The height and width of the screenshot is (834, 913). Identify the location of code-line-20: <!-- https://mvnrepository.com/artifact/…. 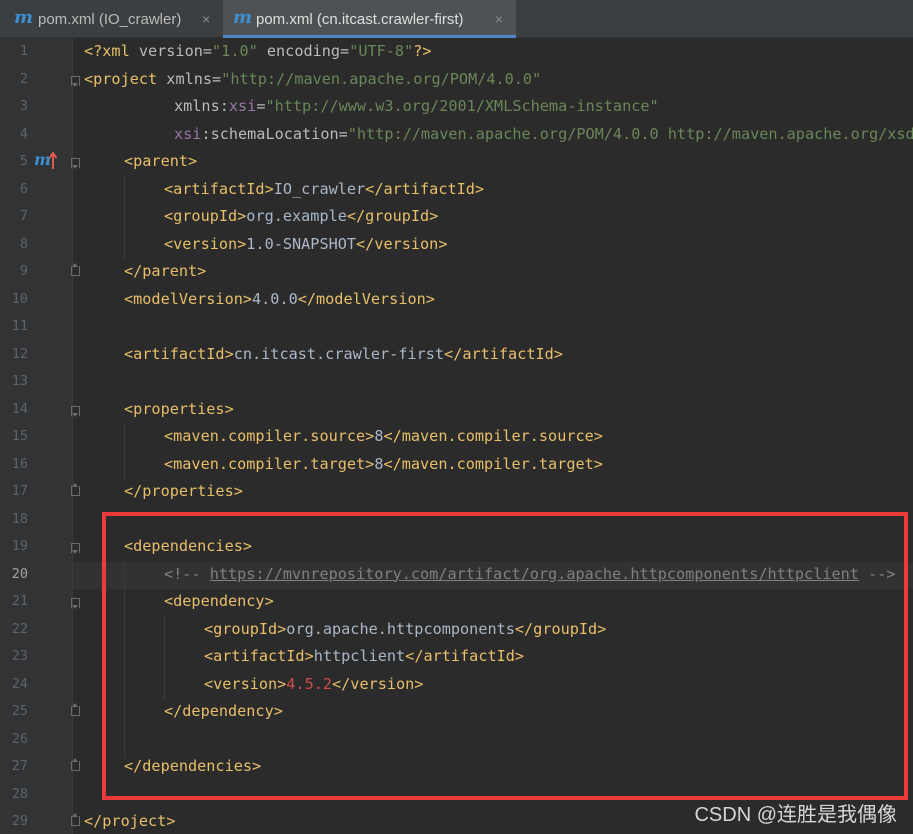
(530, 573).